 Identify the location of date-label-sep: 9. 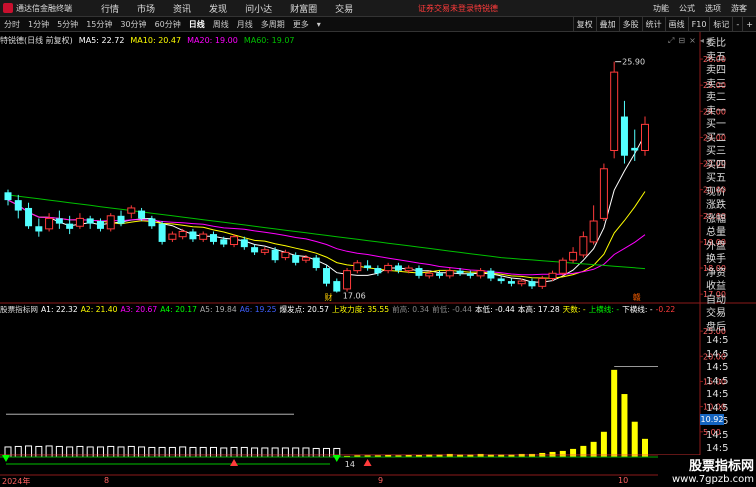
(381, 480).